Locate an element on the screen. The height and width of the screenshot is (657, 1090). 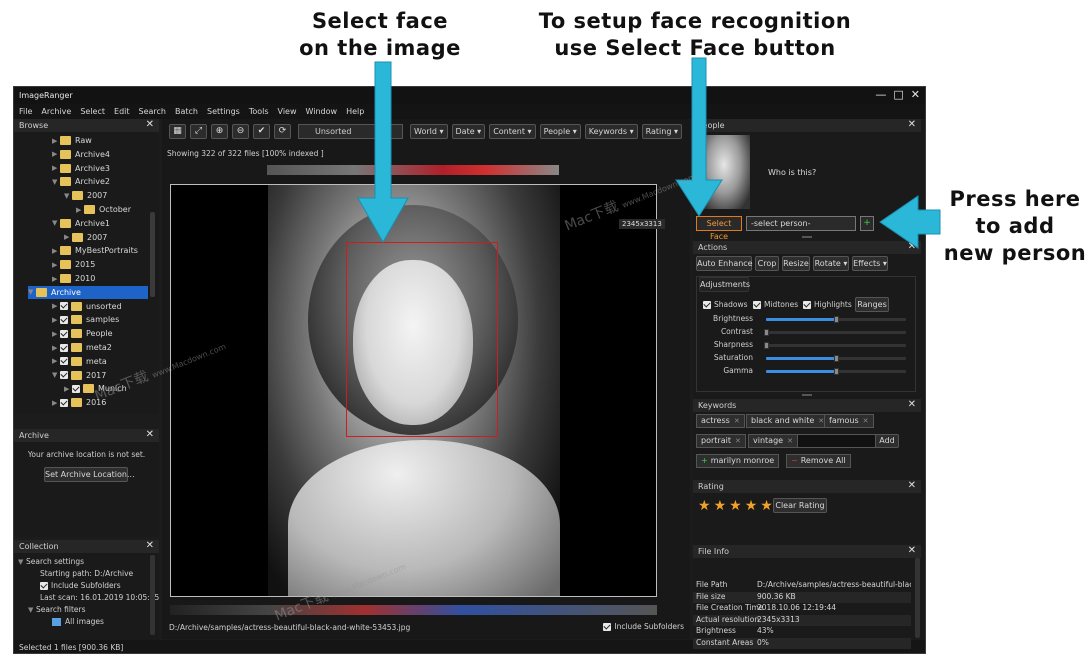
maximize-icon: □ is located at coordinates (898, 95).